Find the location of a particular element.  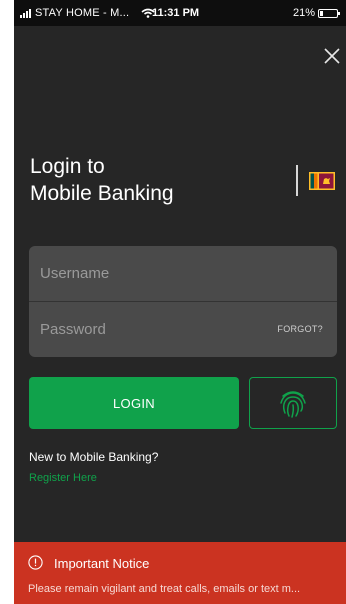

status-time: 11:31 PM is located at coordinates (176, 13).